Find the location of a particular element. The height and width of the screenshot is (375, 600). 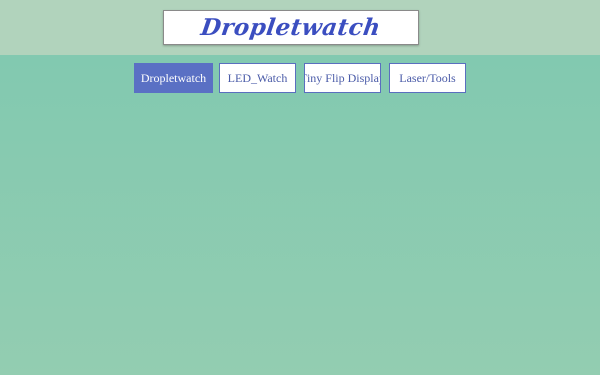

nav-tab-label: LED_Watch is located at coordinates (257, 77).